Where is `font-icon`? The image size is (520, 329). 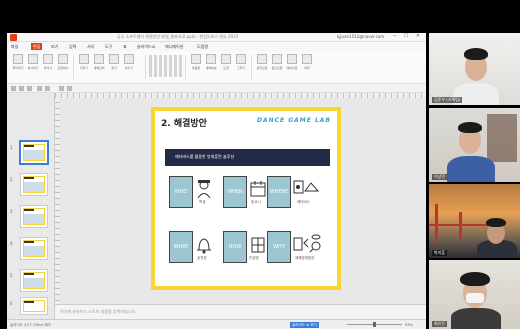
font-icon is located at coordinates (61, 88).